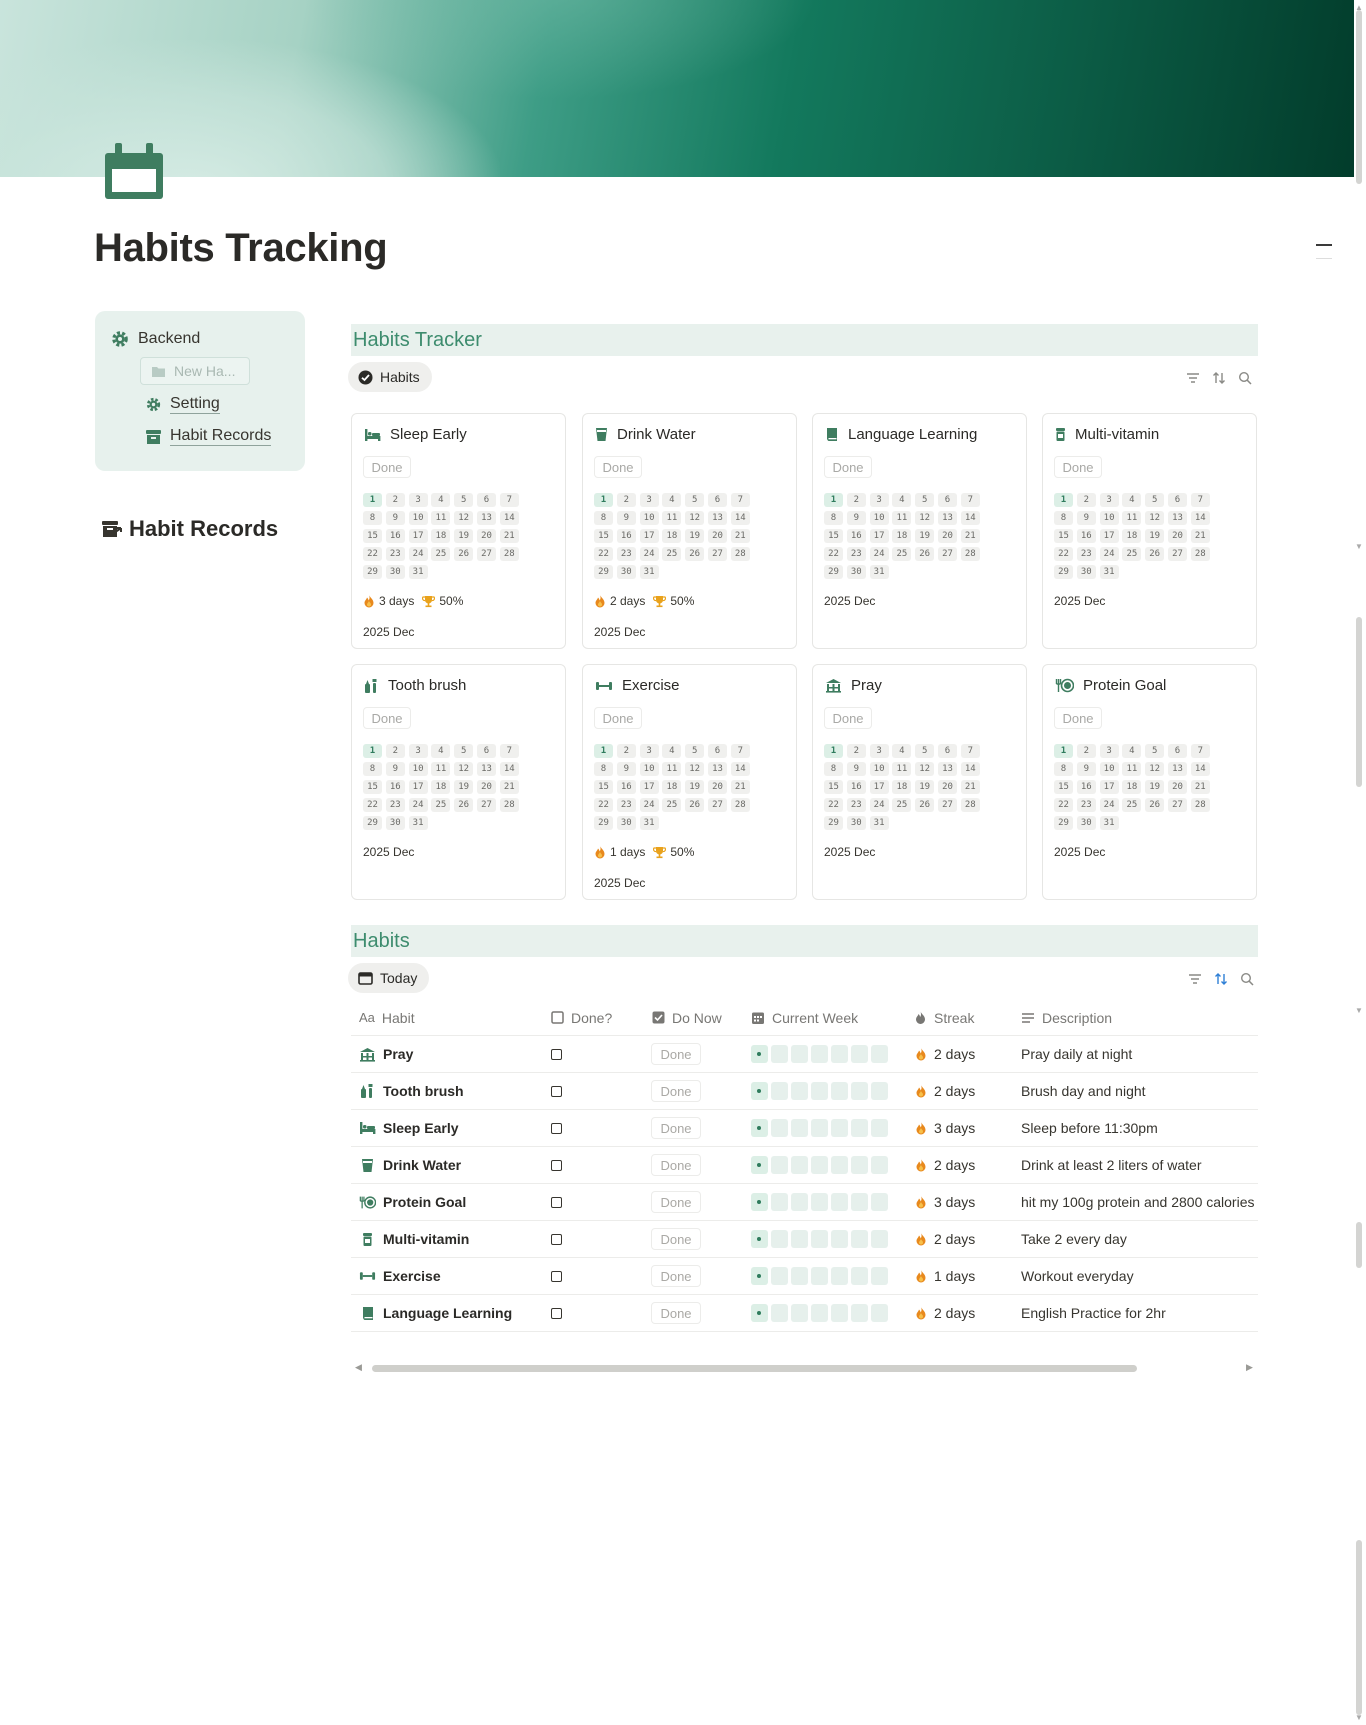  Describe the element at coordinates (717, 769) in the screenshot. I see `calendar-day: 13` at that location.